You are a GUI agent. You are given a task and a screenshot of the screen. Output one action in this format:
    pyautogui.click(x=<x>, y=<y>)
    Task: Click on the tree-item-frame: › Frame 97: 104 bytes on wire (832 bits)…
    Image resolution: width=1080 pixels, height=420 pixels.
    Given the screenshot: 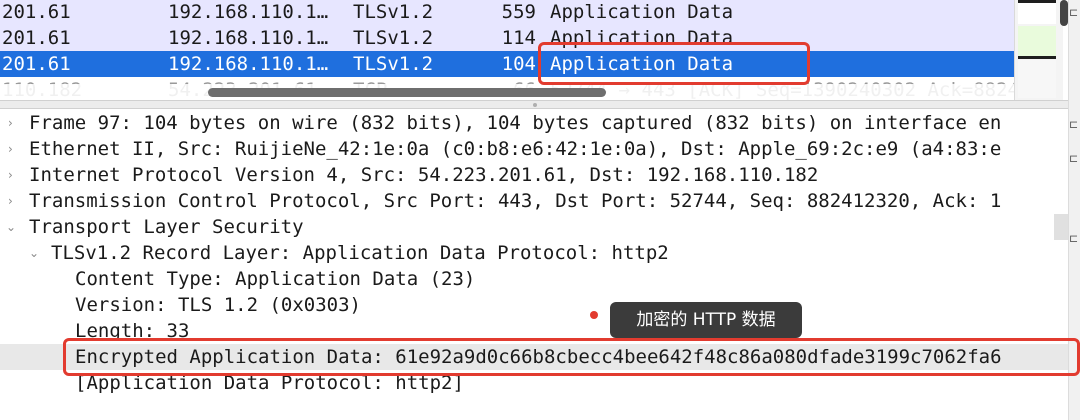 What is the action you would take?
    pyautogui.click(x=534, y=123)
    